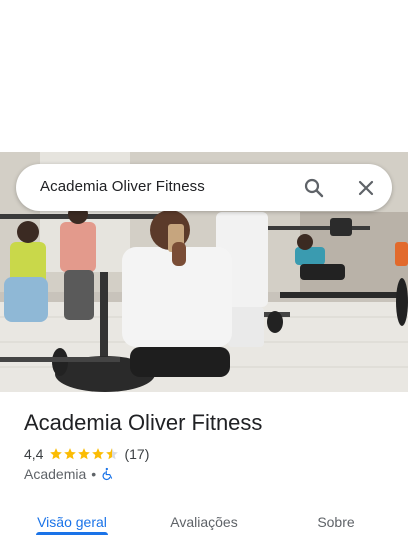 The image size is (408, 544). What do you see at coordinates (72, 533) in the screenshot?
I see `active-tab-indicator` at bounding box center [72, 533].